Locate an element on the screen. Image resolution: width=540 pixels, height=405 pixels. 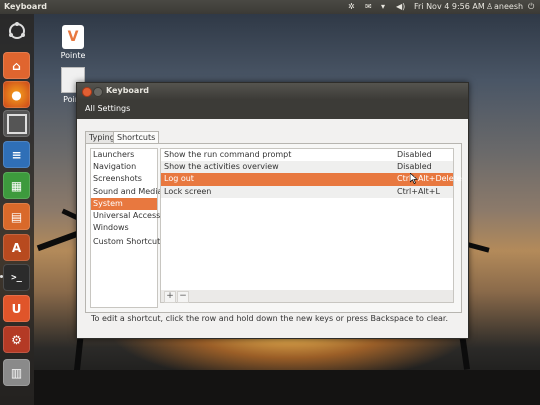
shortcut-keys: Ctrl+Alt+L is located at coordinates (418, 192).